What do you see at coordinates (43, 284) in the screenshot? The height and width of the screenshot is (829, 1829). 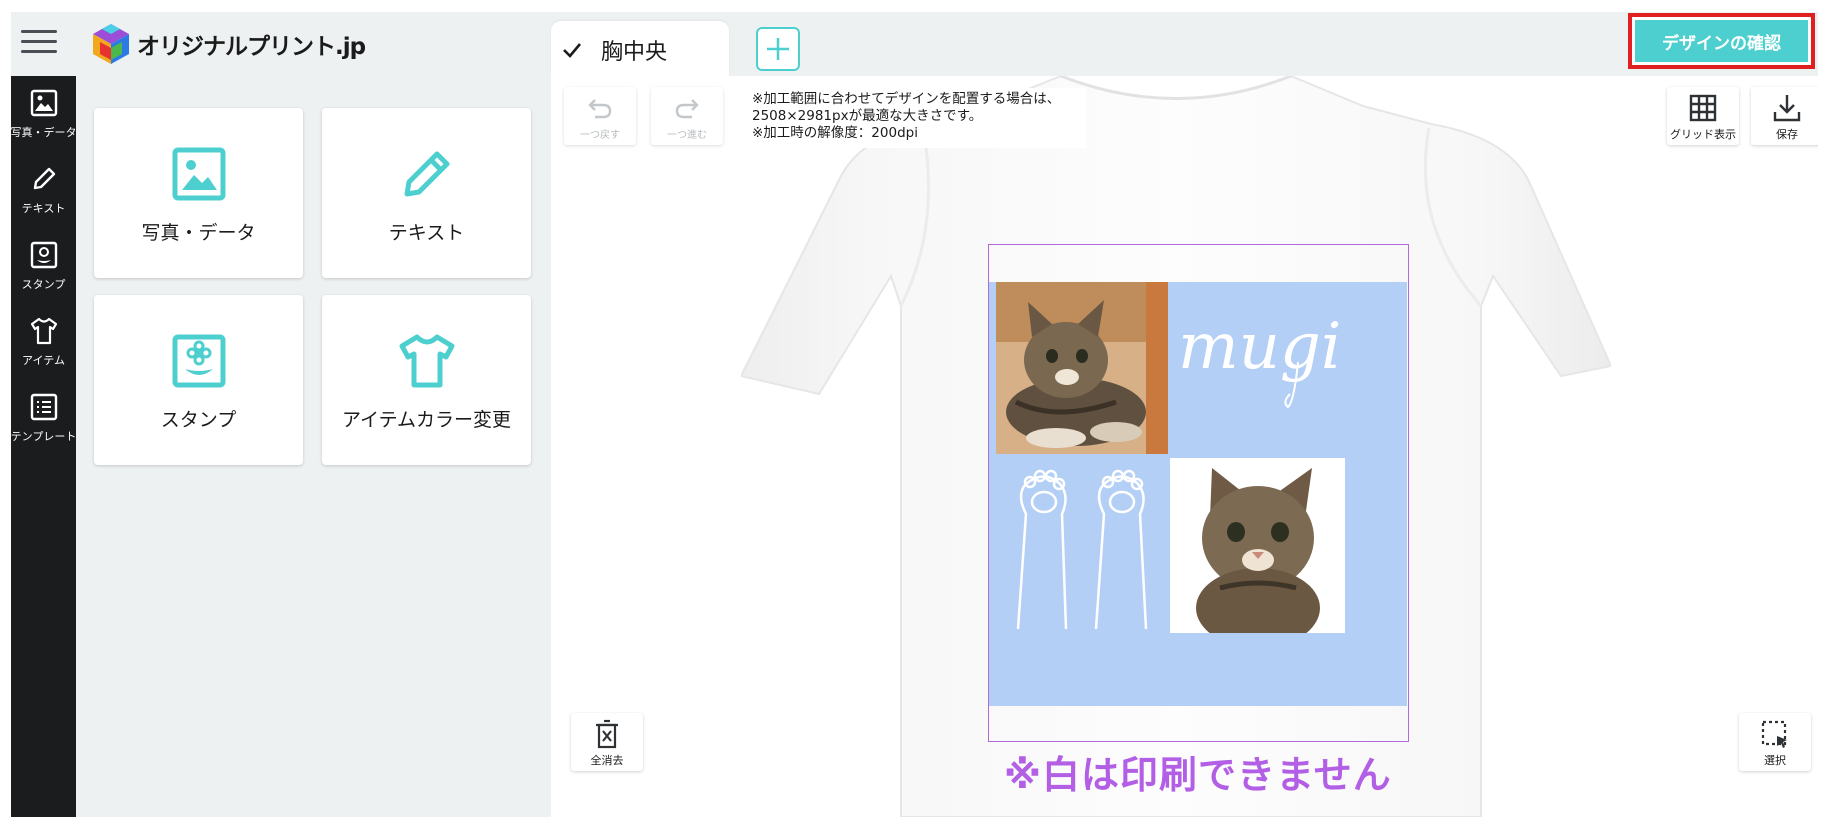 I see `sidebar-item-label: スタンプ` at bounding box center [43, 284].